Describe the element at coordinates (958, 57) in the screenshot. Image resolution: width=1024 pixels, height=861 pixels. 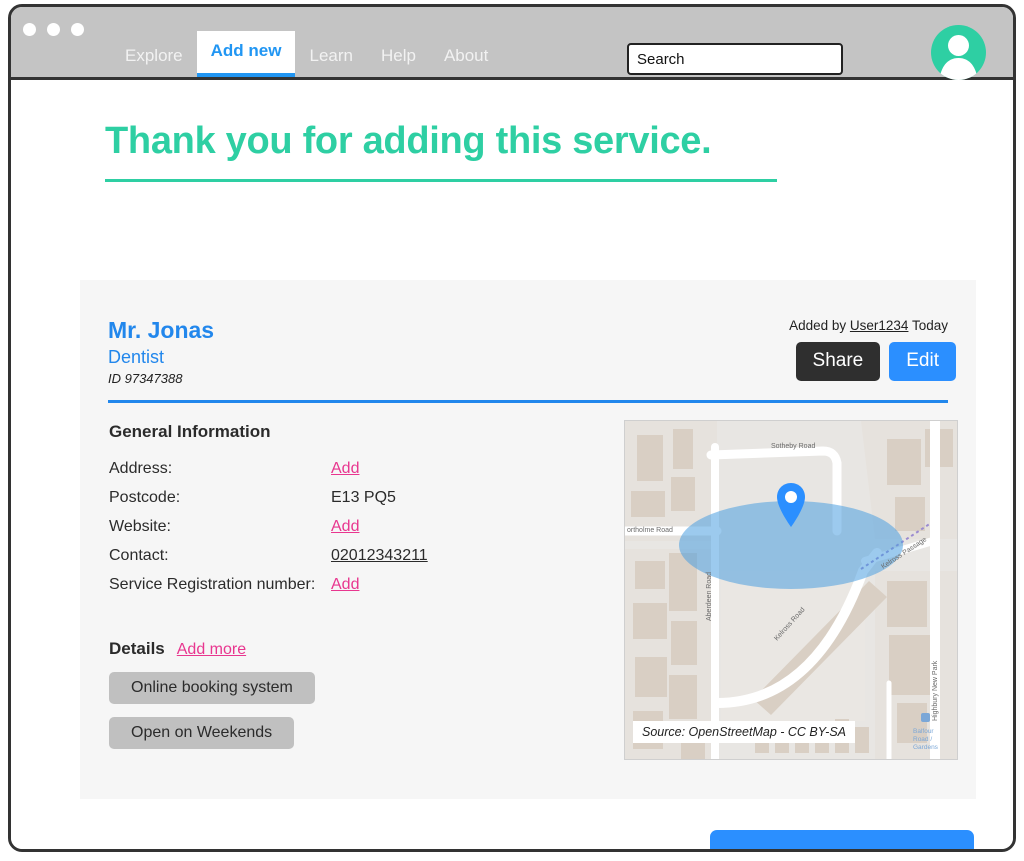
I see `user-avatar-icon` at that location.